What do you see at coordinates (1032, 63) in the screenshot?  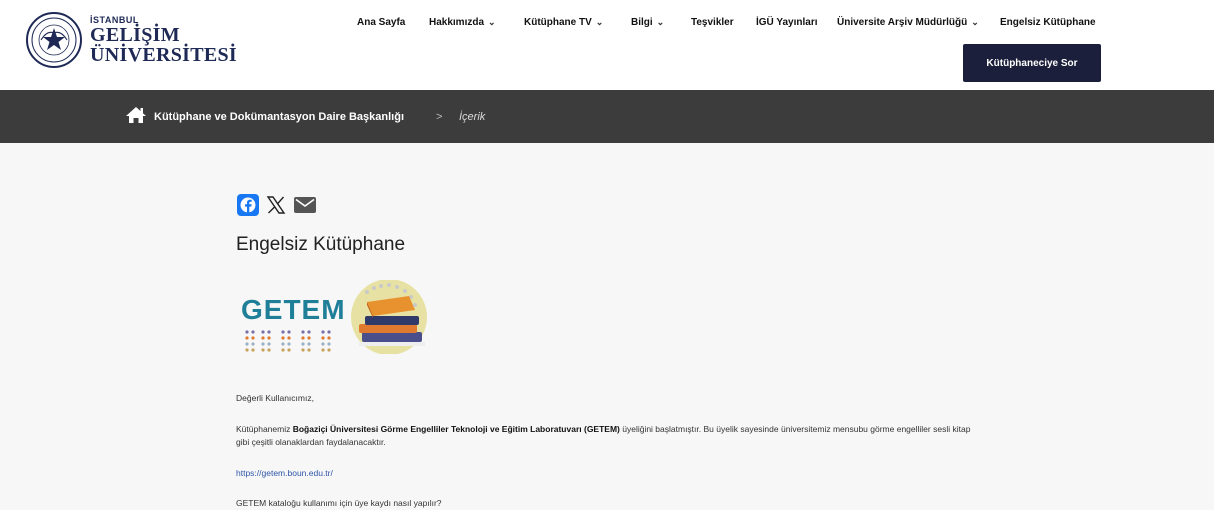 I see `ask-librarian-button: Kütüphaneciye Sor` at bounding box center [1032, 63].